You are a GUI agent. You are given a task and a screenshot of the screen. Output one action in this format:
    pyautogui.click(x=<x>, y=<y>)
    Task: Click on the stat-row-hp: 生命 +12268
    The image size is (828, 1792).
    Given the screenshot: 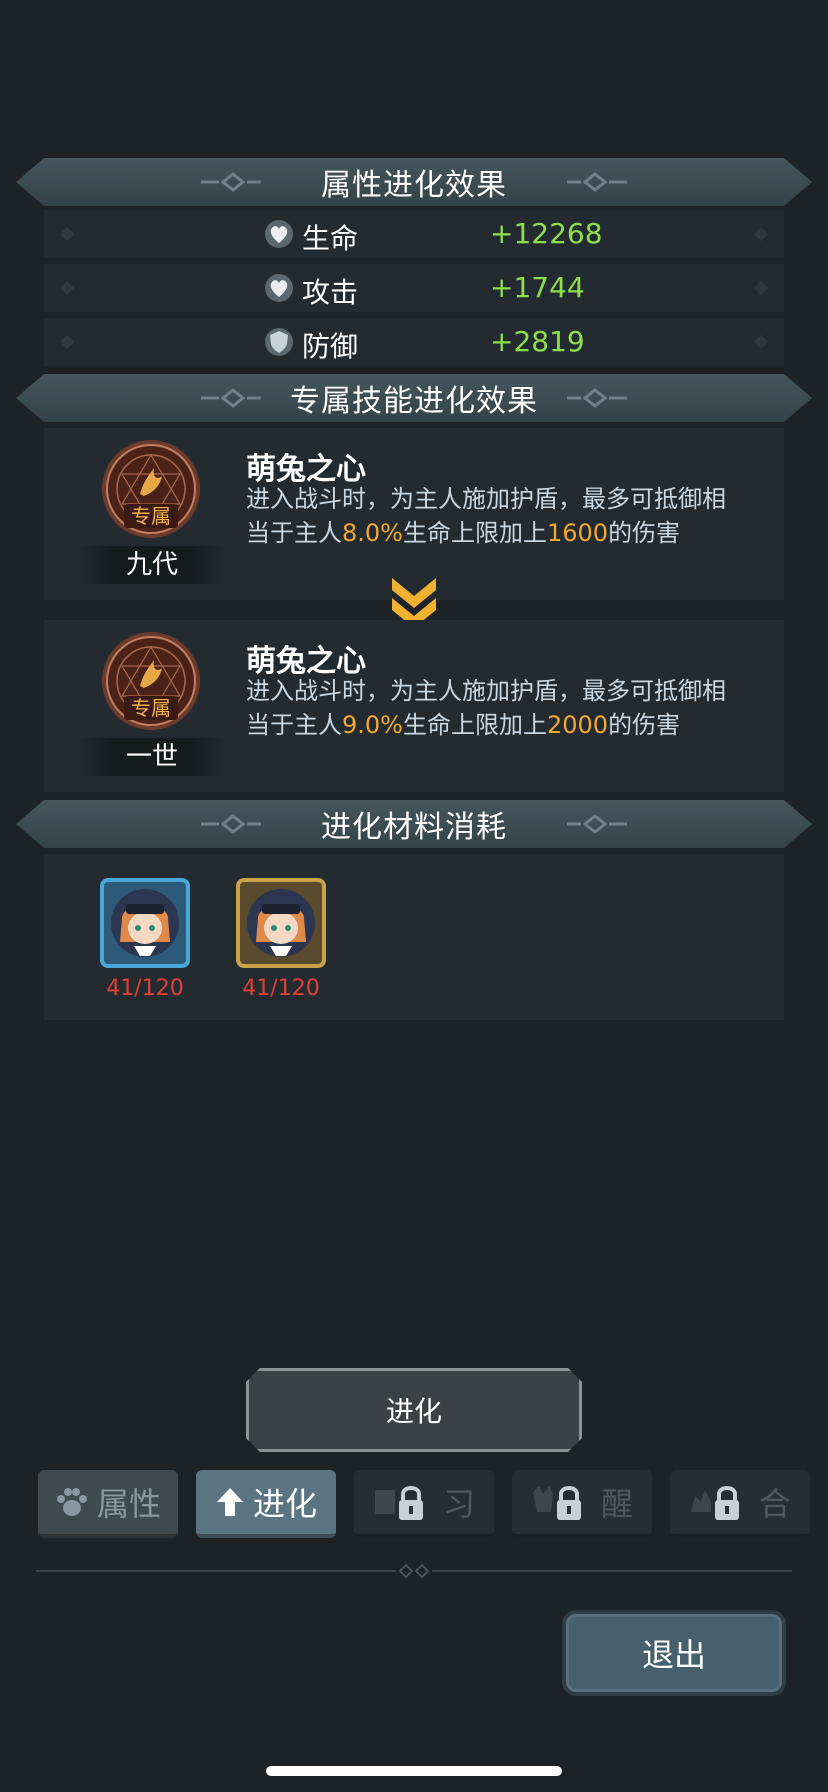 What is the action you would take?
    pyautogui.click(x=414, y=234)
    